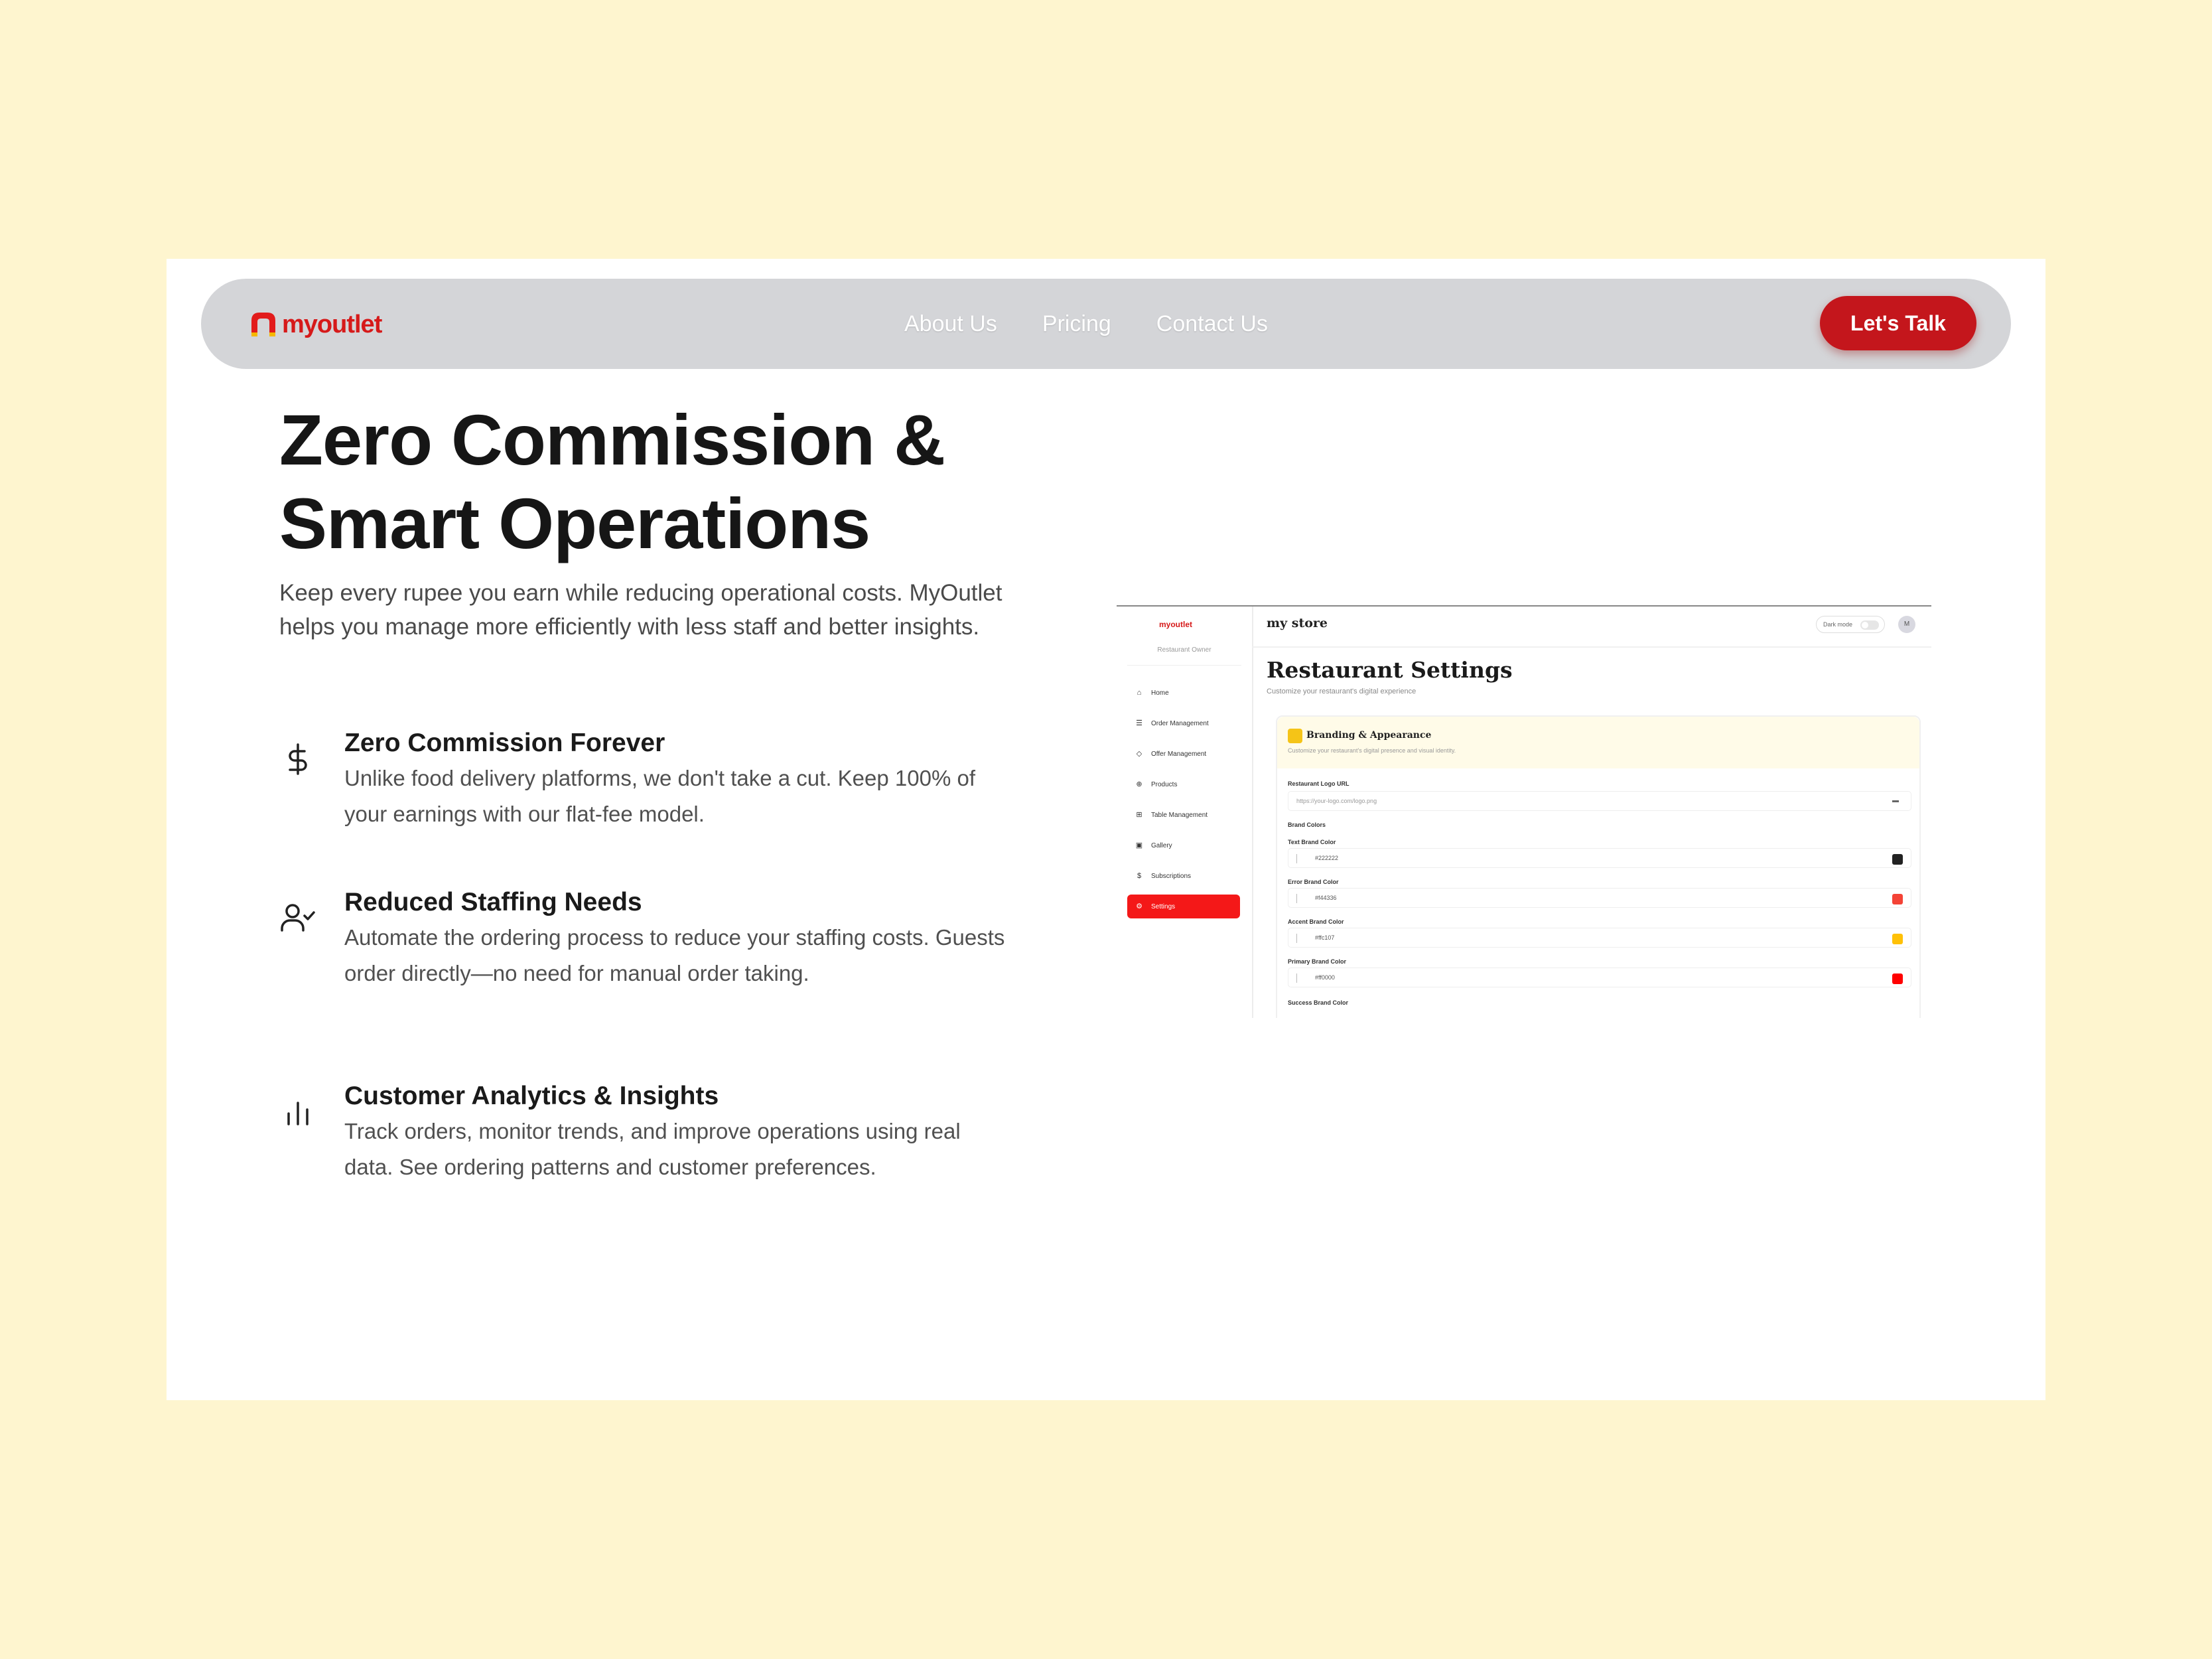  Describe the element at coordinates (1139, 906) in the screenshot. I see `gear-icon: ⚙` at that location.